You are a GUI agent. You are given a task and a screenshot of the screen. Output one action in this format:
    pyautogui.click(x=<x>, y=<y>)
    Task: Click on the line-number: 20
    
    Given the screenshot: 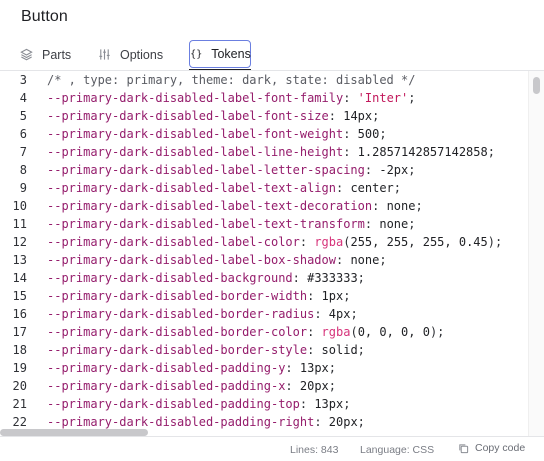 What is the action you would take?
    pyautogui.click(x=19, y=386)
    